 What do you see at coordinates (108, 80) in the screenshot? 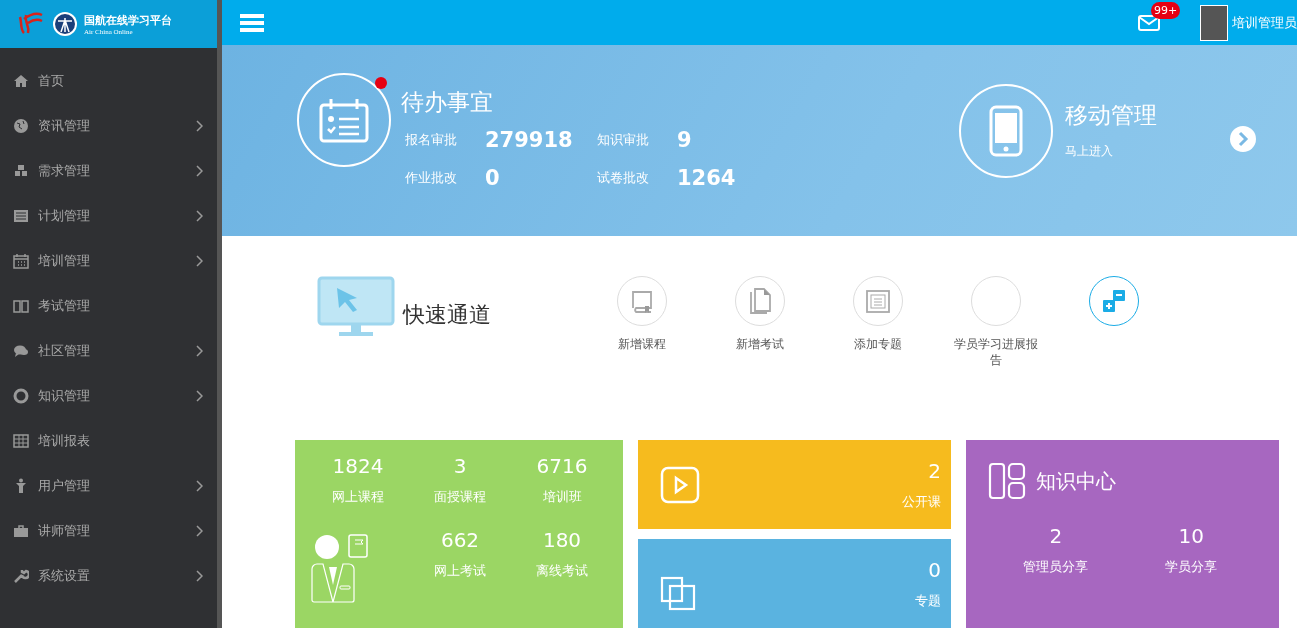
I see `sidebar-item: 首页` at bounding box center [108, 80].